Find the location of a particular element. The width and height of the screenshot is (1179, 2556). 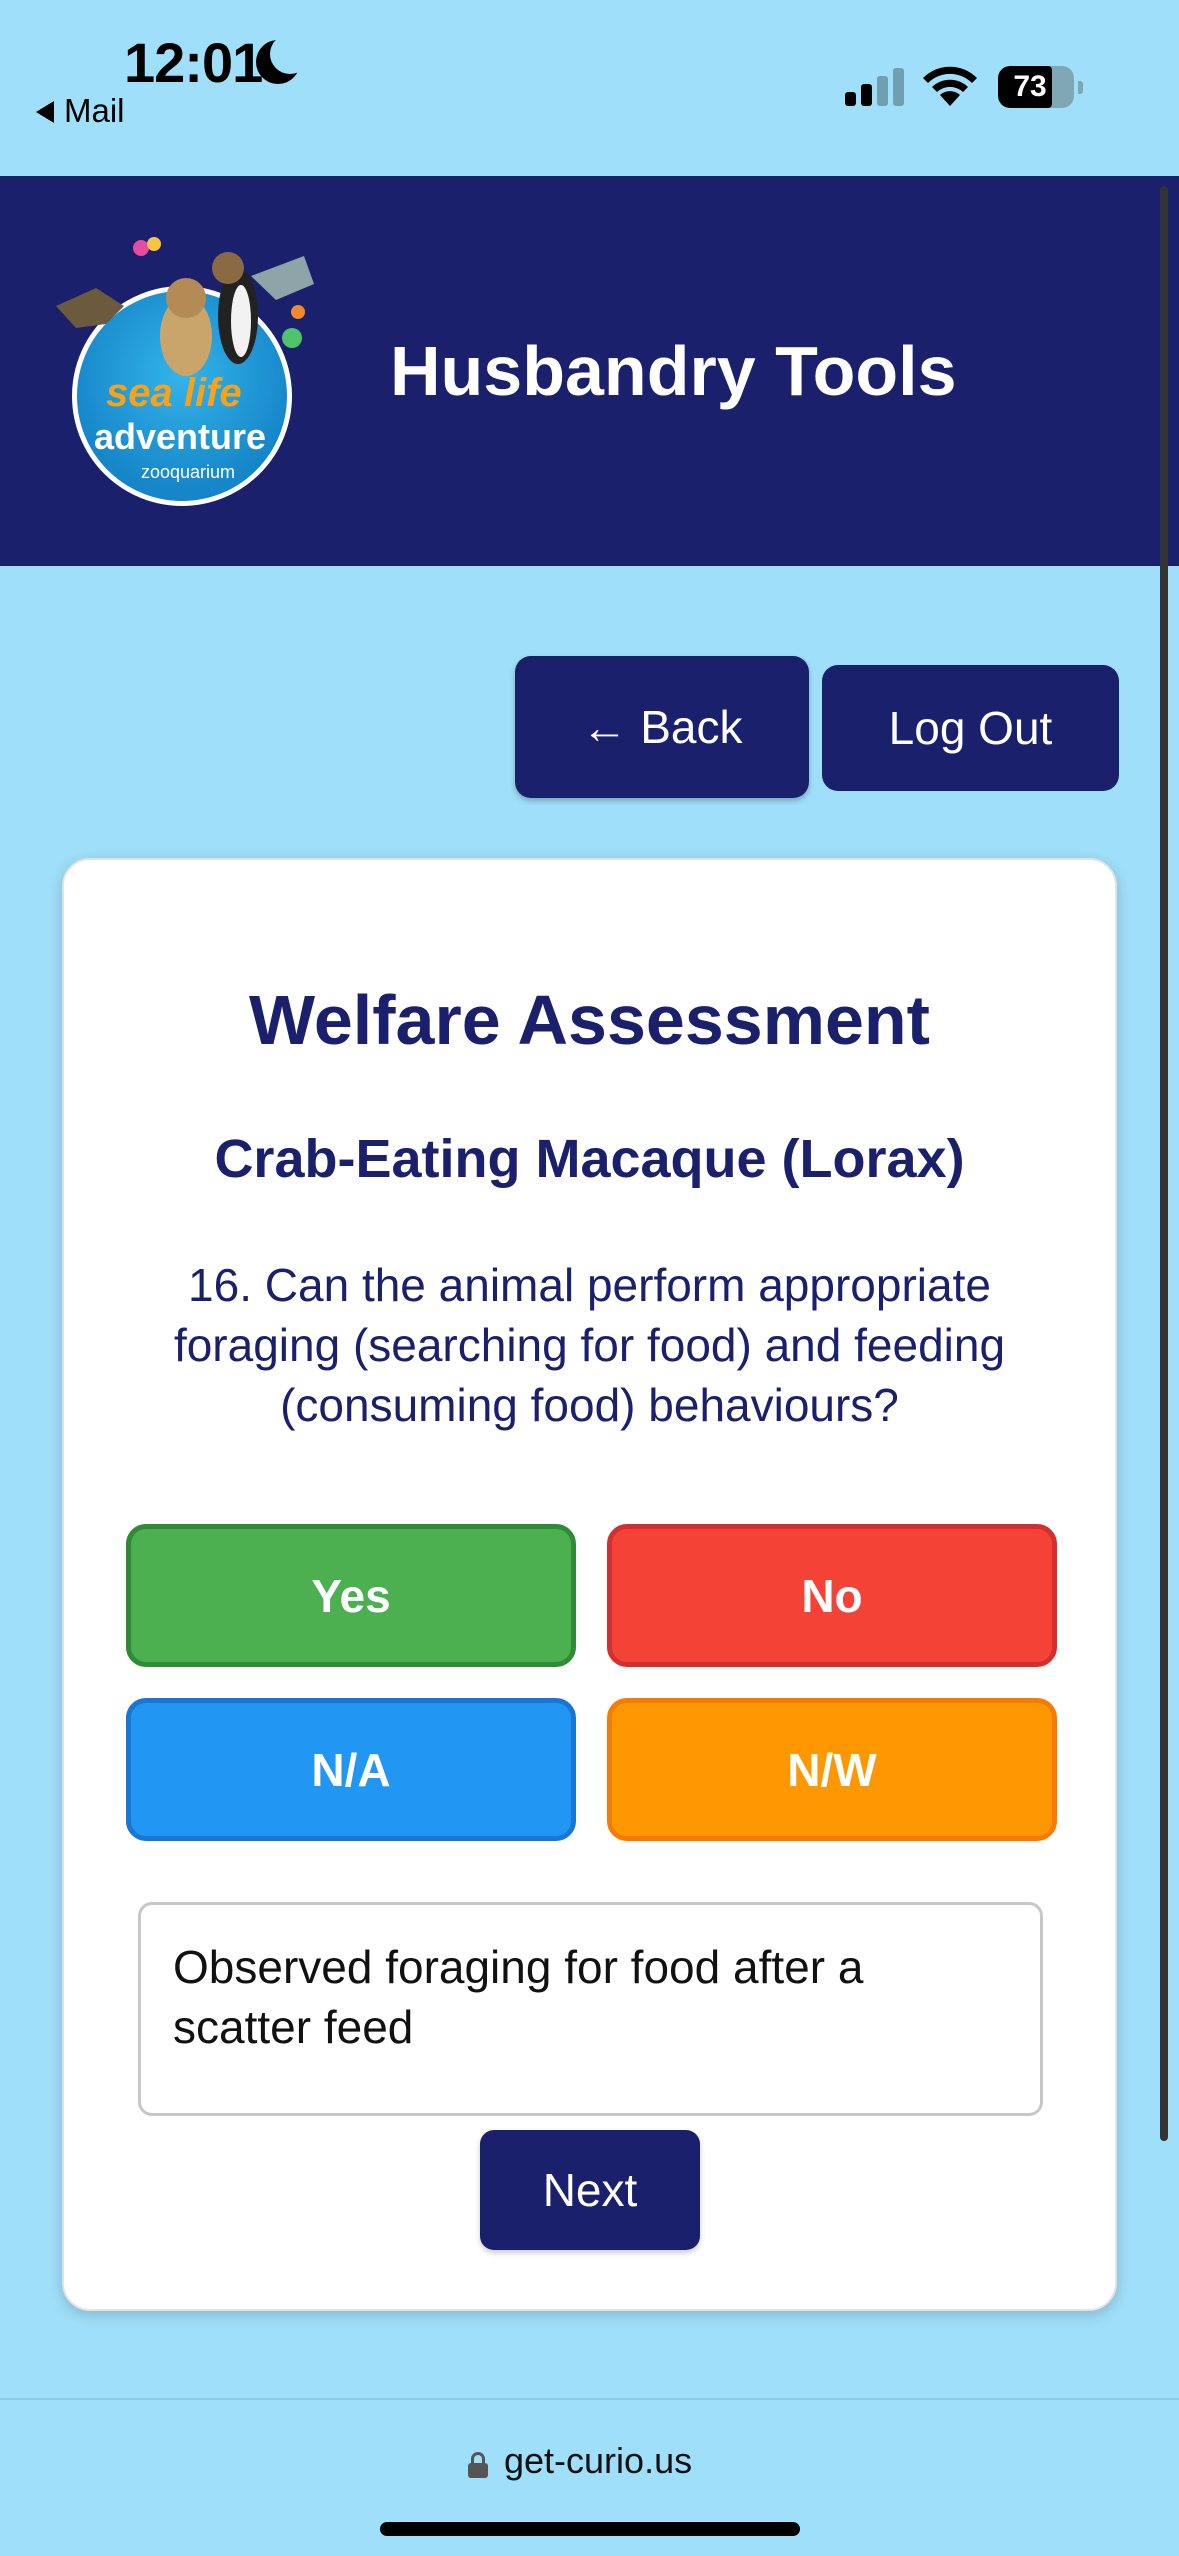

focus-moon-icon is located at coordinates (283, 59).